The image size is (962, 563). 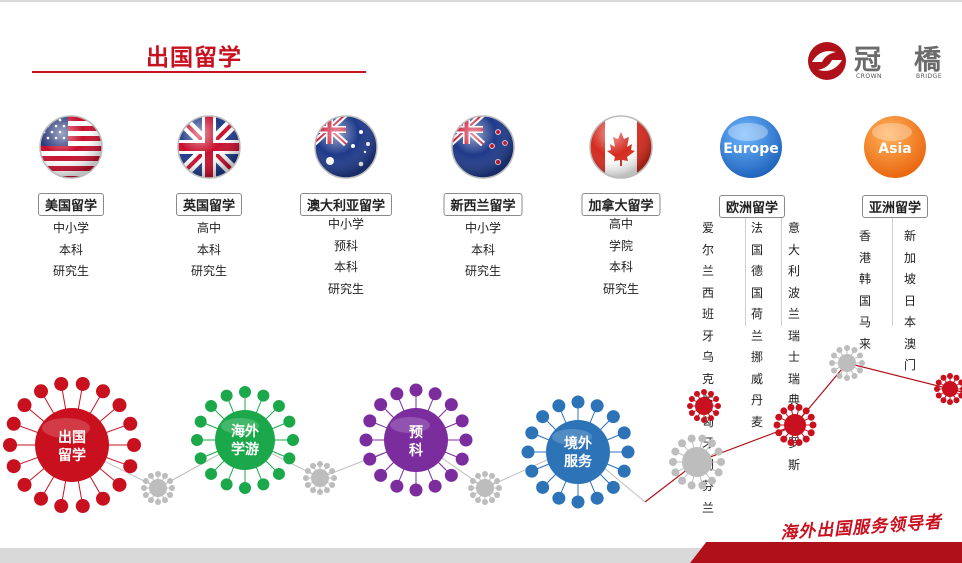 I want to click on service-label-line1: 境外, so click(x=578, y=443).